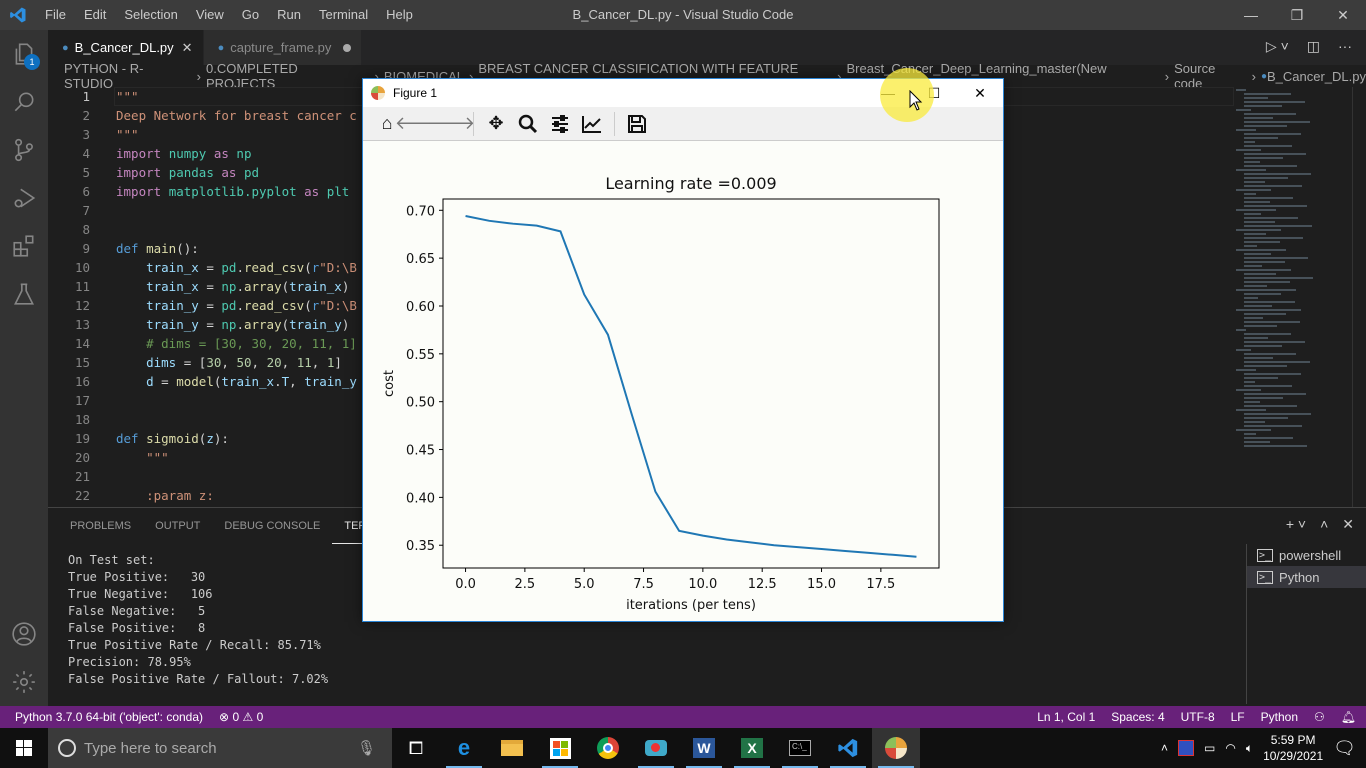  I want to click on indentation: Spaces: 4, so click(1137, 717).